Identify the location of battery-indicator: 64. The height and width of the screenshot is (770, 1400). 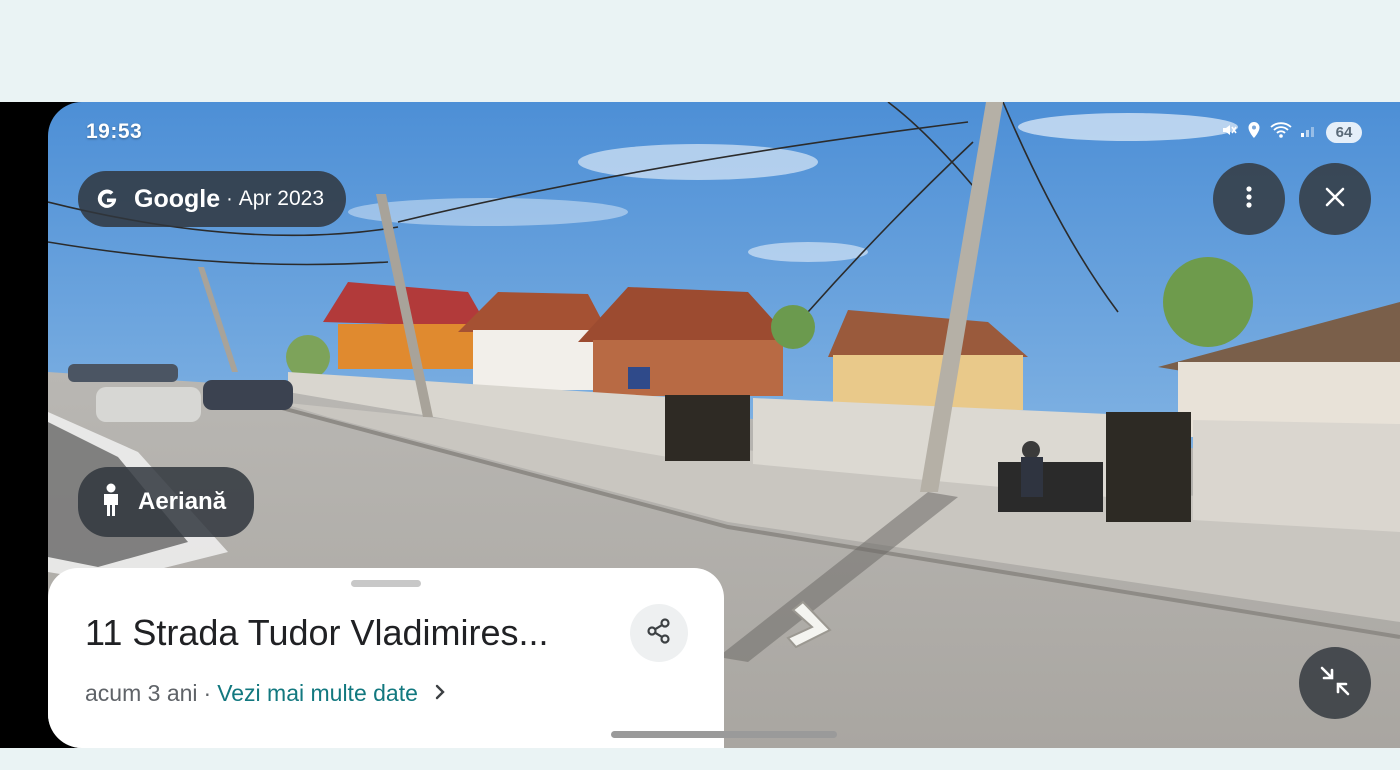
(1344, 132).